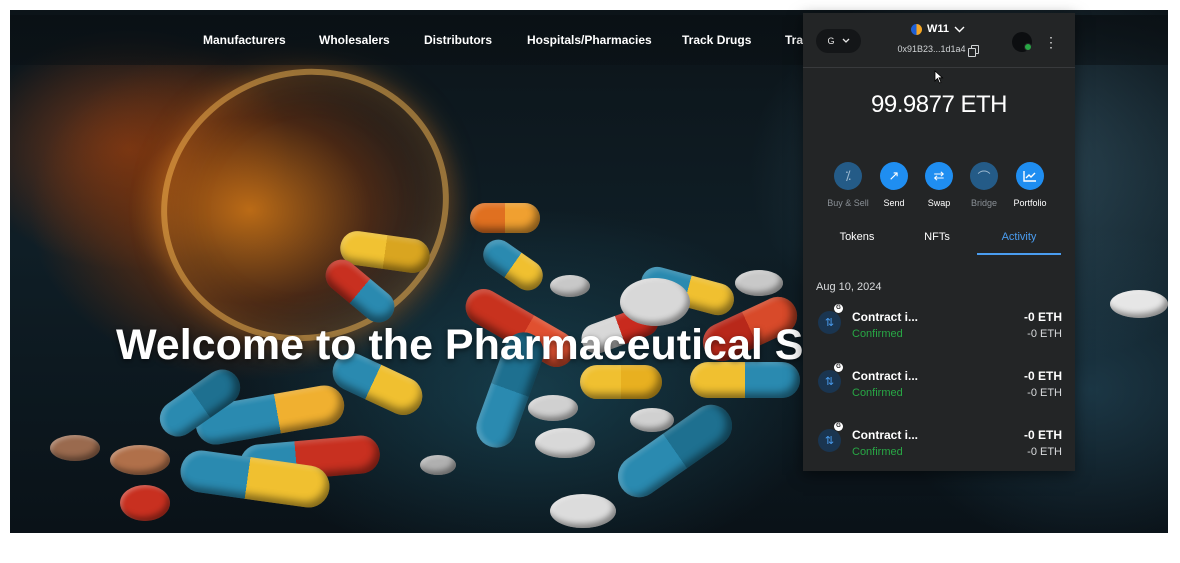 This screenshot has height=563, width=1180. I want to click on account-selector: W11 0x91B23...1d1a4, so click(938, 40).